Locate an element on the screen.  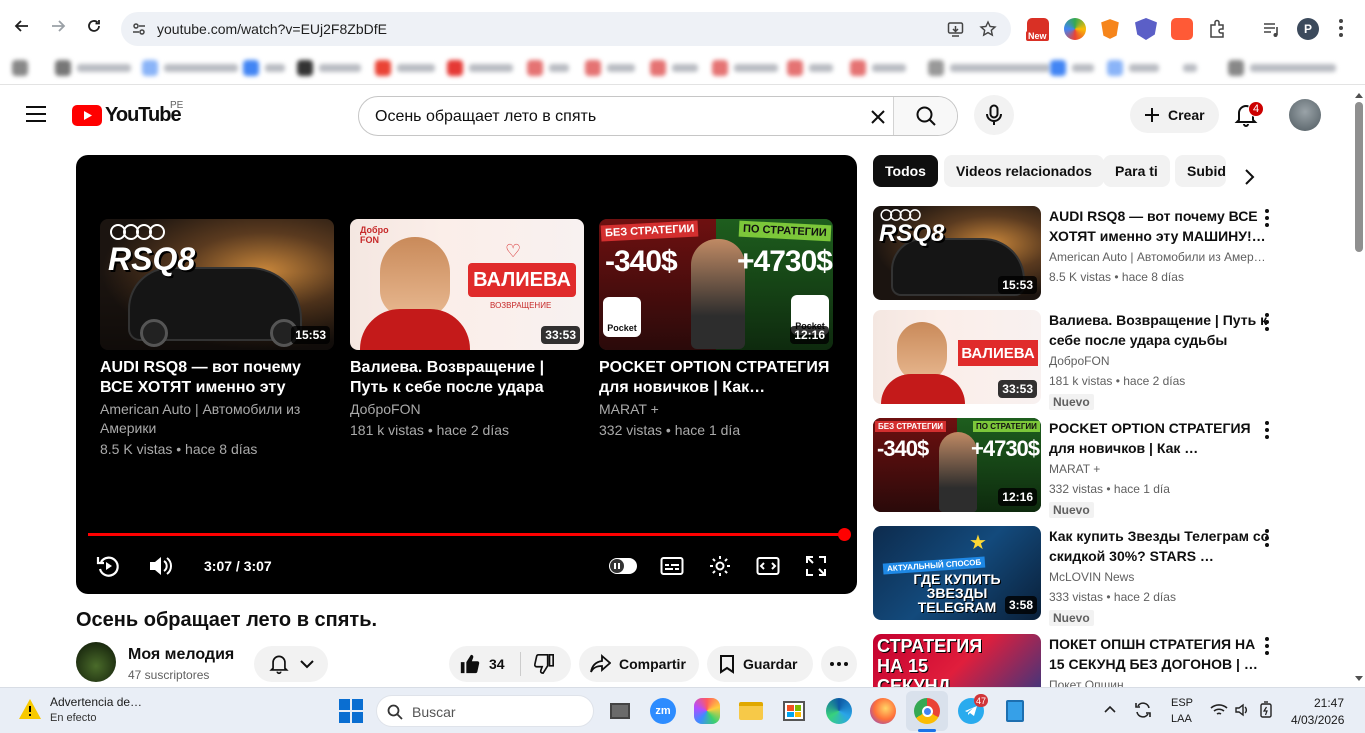
all-bookmarks is located at coordinates (1282, 68).